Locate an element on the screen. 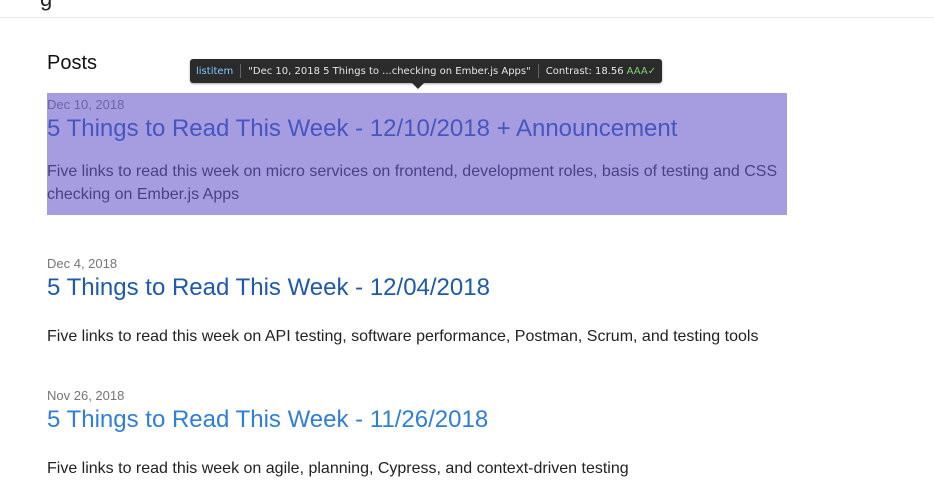  posts-heading: Posts is located at coordinates (72, 63).